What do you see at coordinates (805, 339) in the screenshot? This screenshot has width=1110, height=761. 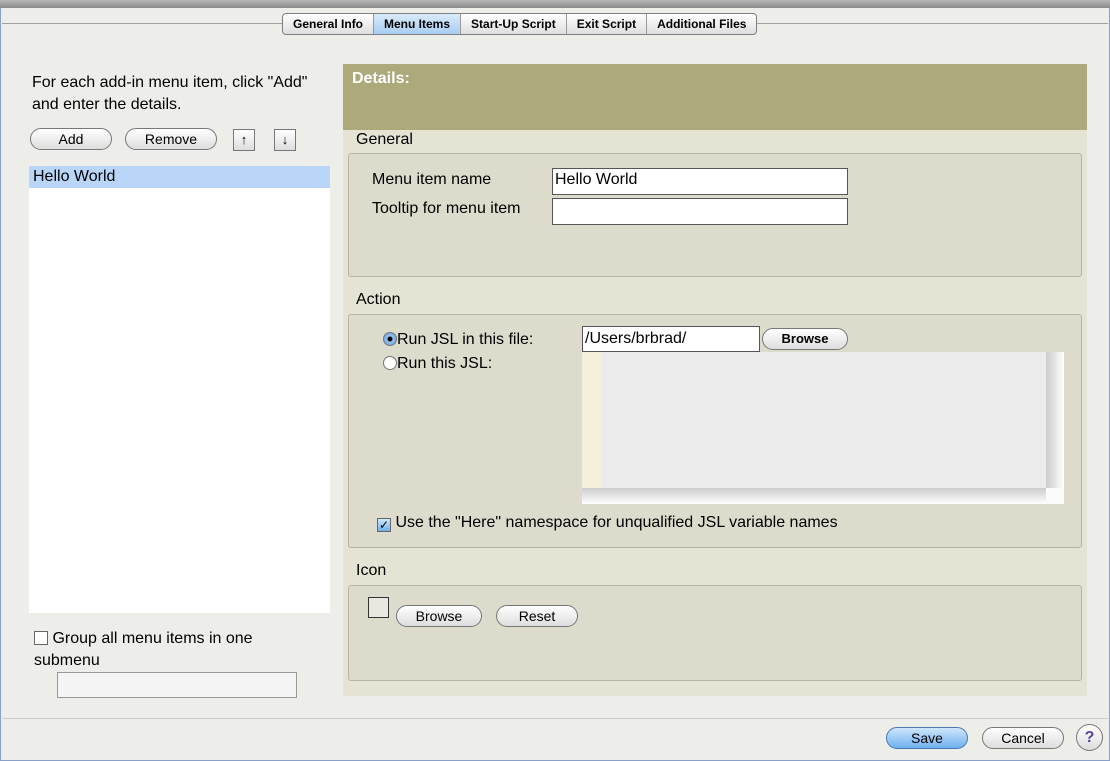 I see `browse-jsl-button: Browse` at bounding box center [805, 339].